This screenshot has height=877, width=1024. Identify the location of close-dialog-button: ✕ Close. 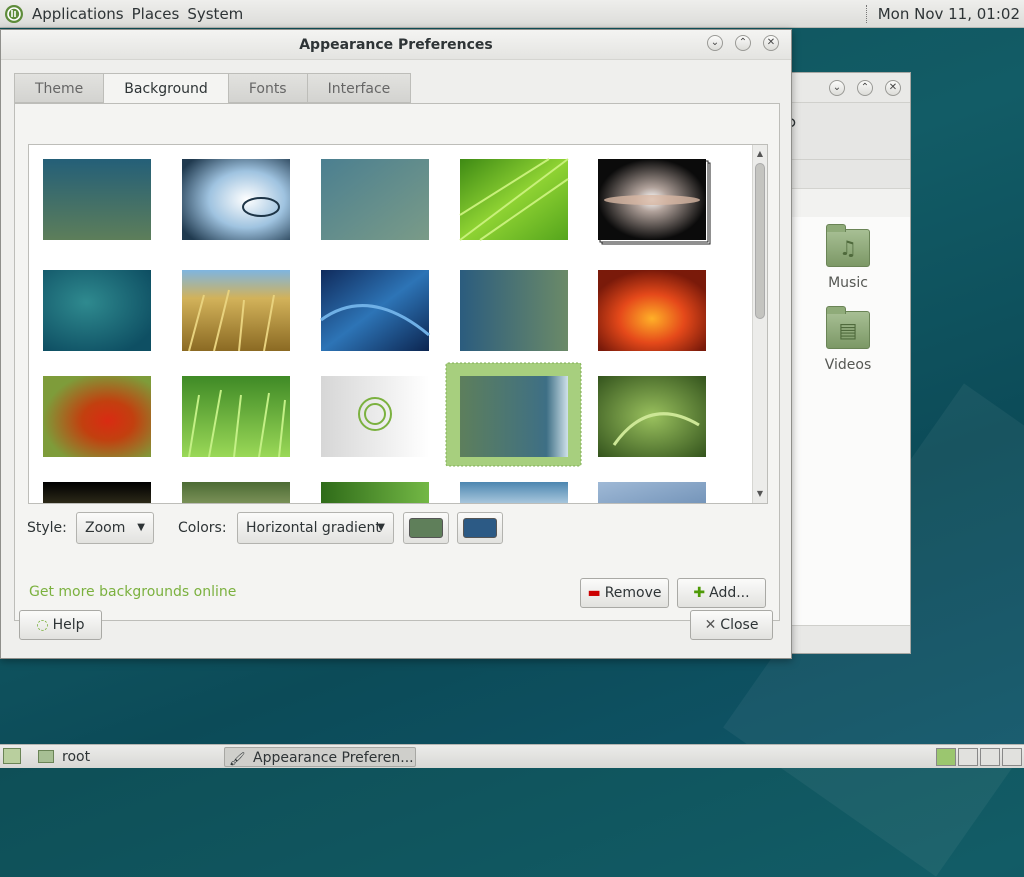
(731, 625).